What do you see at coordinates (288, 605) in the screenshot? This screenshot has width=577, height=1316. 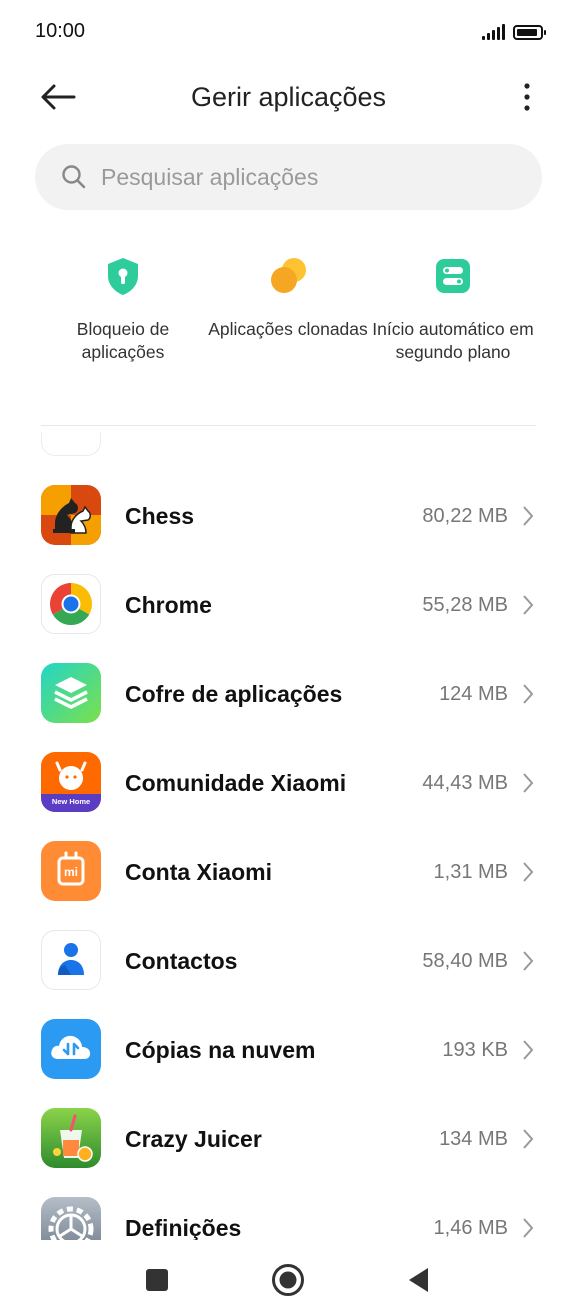 I see `app-row-chrome: Chrome 55,28 MB` at bounding box center [288, 605].